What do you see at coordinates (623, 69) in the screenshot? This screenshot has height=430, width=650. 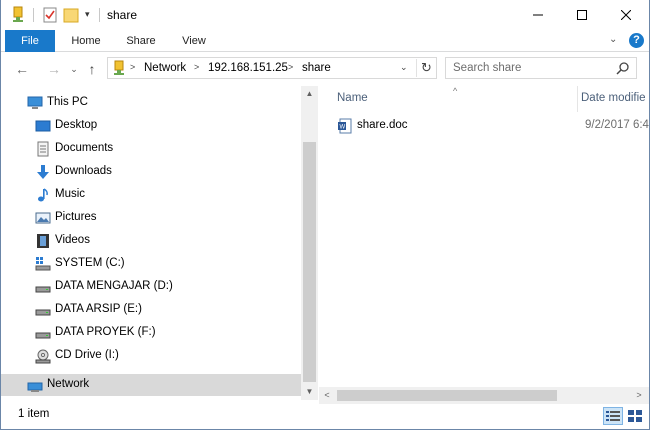 I see `search-icon` at bounding box center [623, 69].